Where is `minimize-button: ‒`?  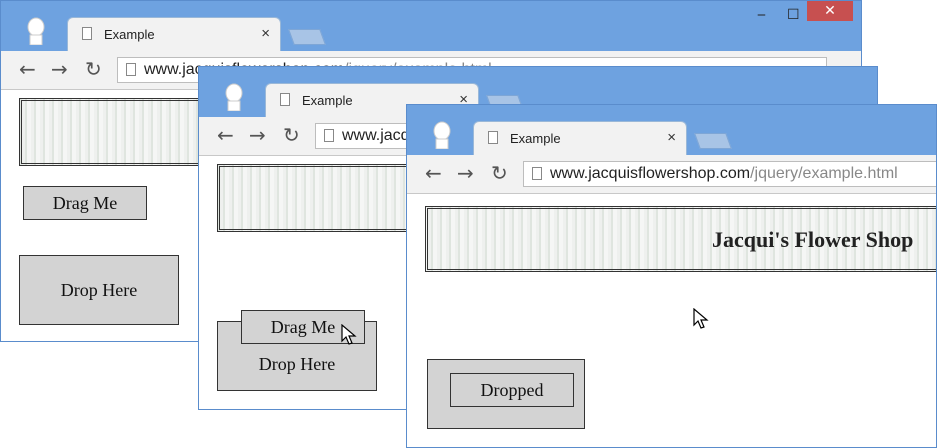
minimize-button: ‒ is located at coordinates (761, 15).